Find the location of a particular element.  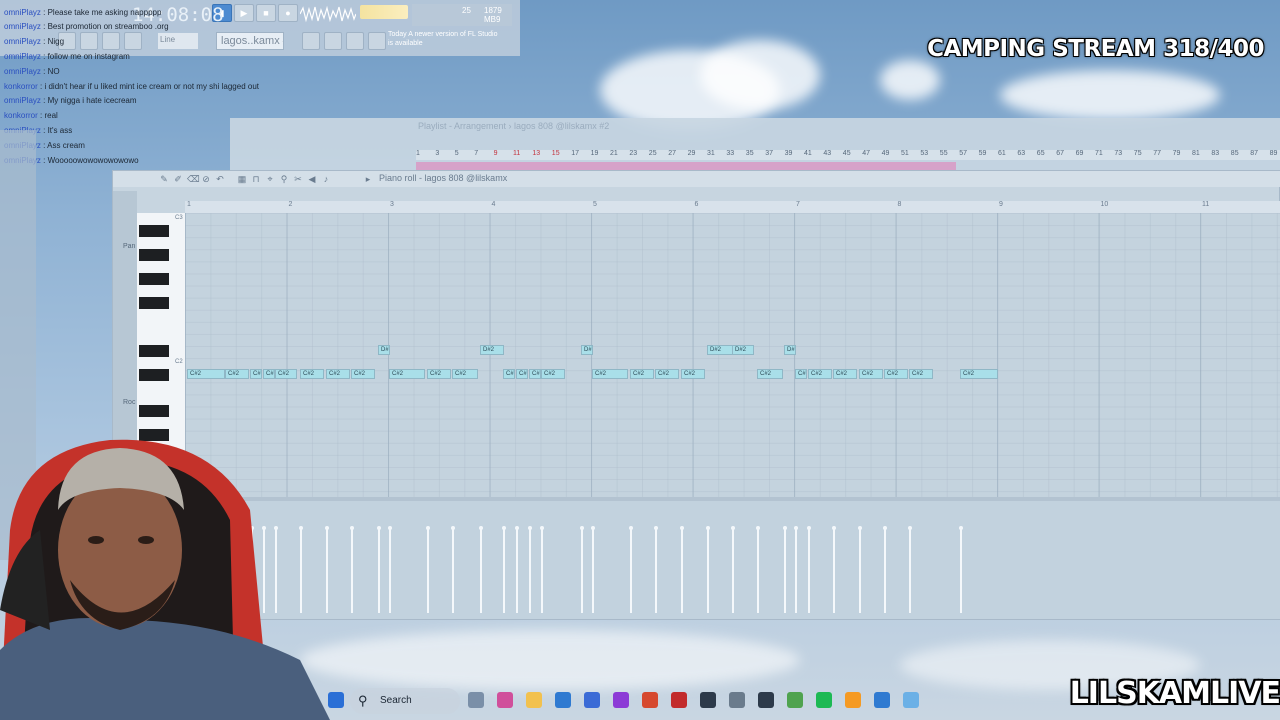

paint-tool-icon: ✐ is located at coordinates (178, 179).